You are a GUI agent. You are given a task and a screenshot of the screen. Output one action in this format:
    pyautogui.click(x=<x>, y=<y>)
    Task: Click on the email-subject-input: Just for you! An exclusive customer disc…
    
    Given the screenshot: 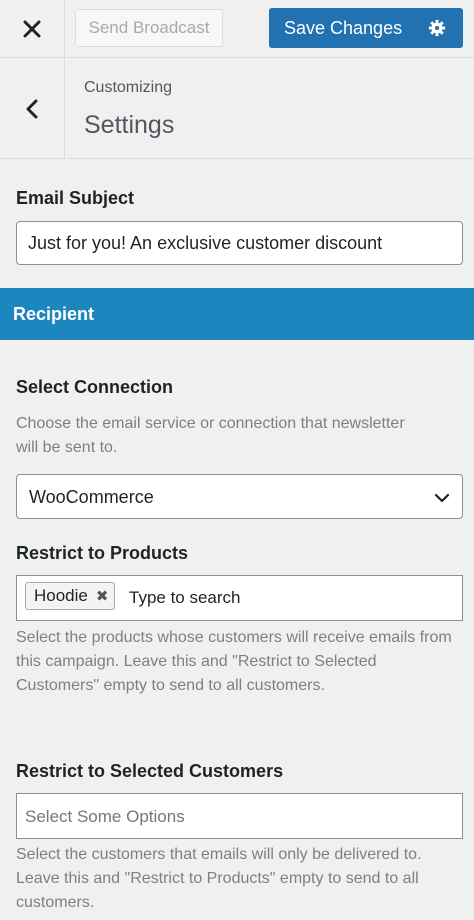 What is the action you would take?
    pyautogui.click(x=239, y=243)
    